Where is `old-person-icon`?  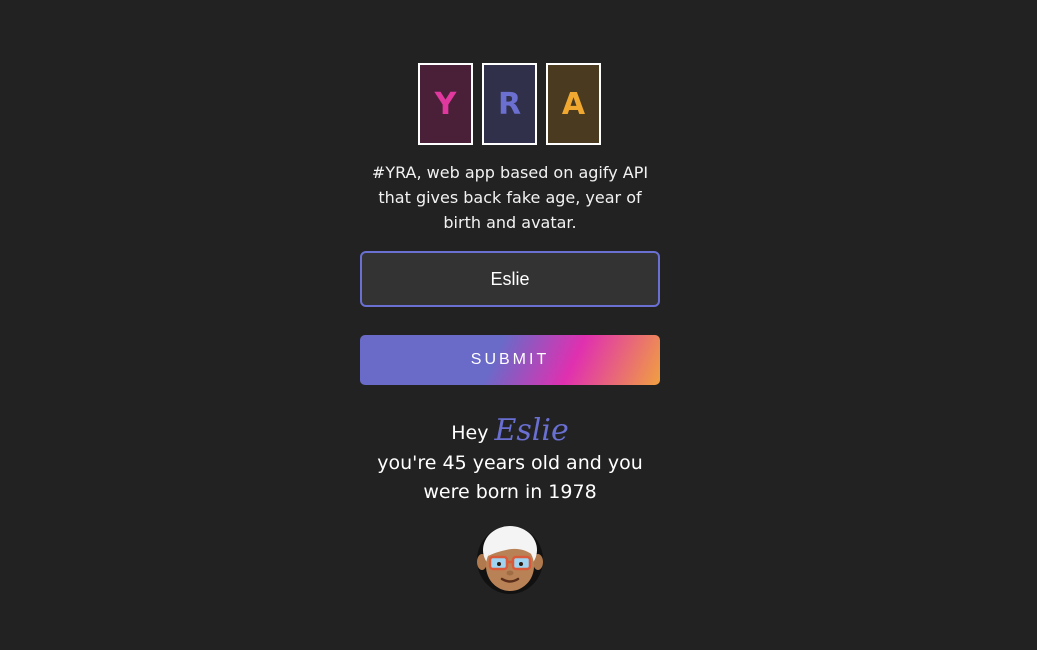
old-person-icon is located at coordinates (510, 560).